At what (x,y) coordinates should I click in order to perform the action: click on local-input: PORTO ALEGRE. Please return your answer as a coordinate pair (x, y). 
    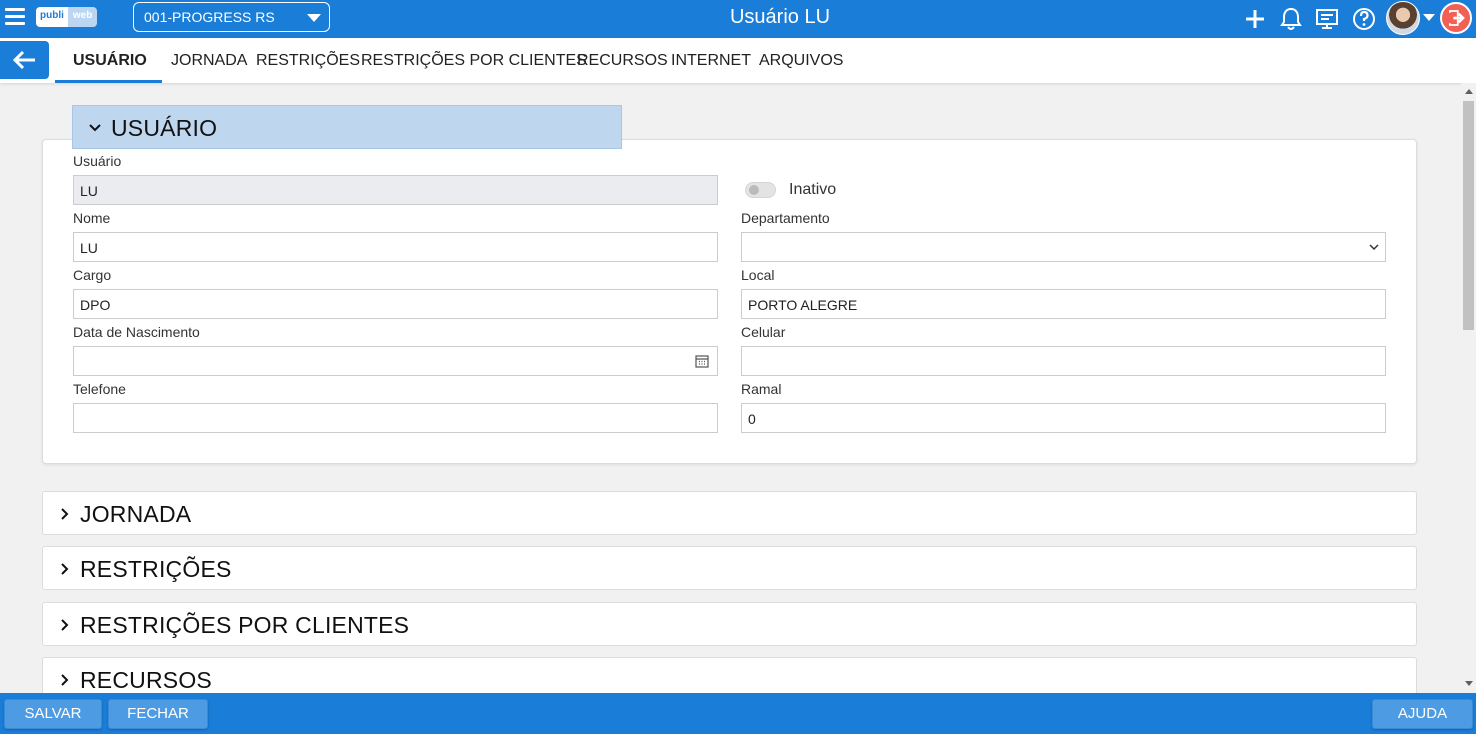
    Looking at the image, I should click on (1063, 304).